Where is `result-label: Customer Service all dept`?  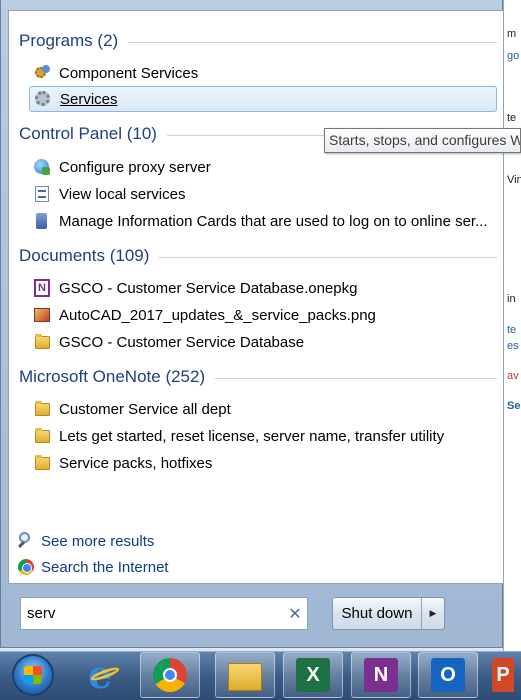
result-label: Customer Service all dept is located at coordinates (145, 409).